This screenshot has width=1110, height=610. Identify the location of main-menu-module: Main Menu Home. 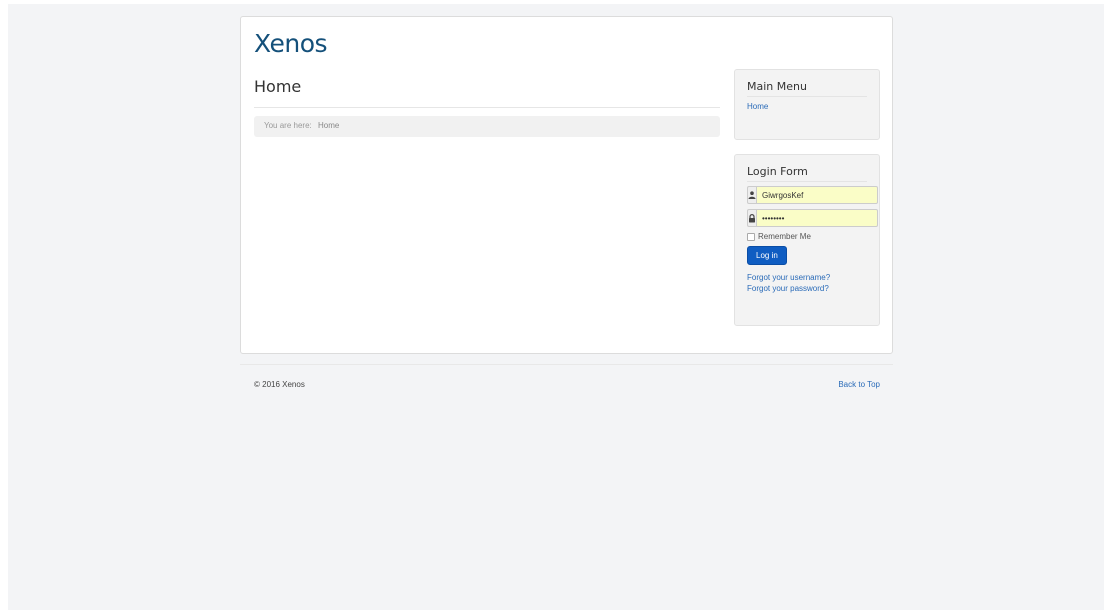
(807, 104).